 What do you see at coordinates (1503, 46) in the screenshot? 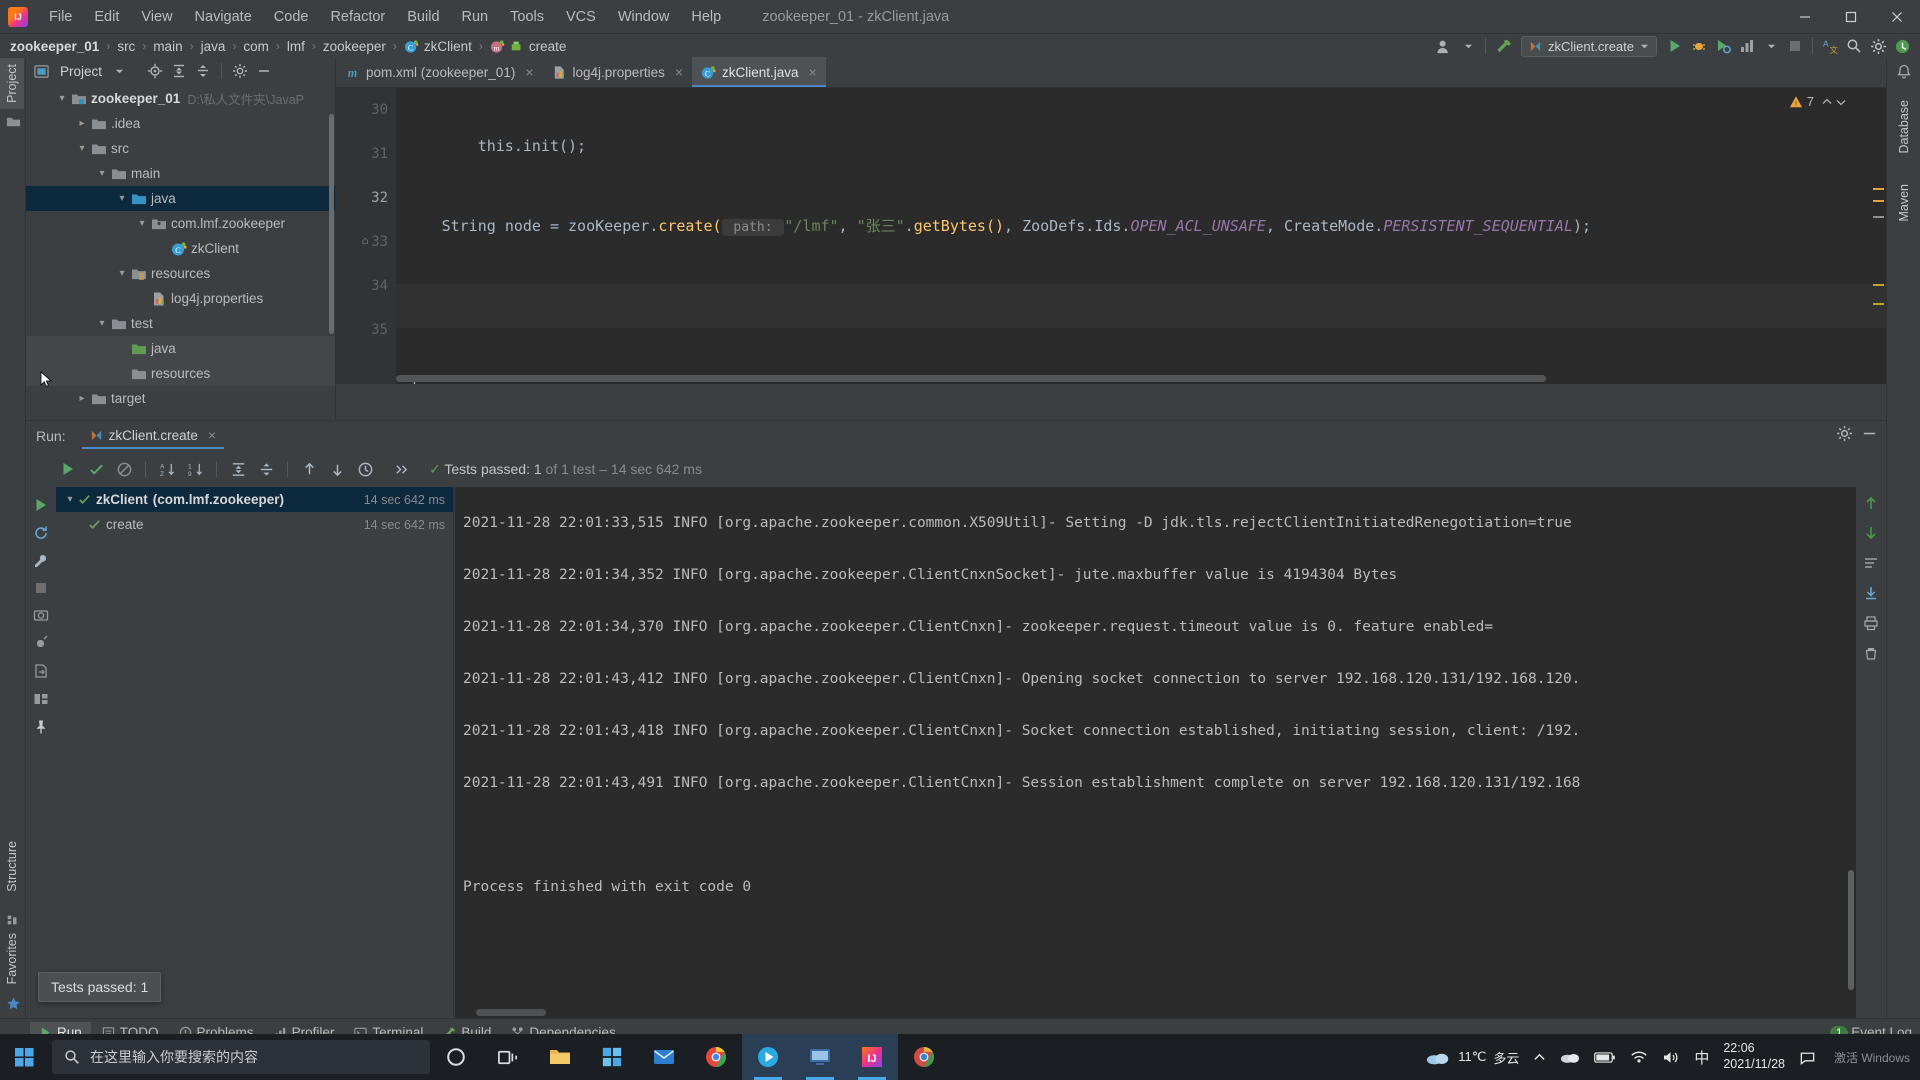
I see `hammer-build-icon` at bounding box center [1503, 46].